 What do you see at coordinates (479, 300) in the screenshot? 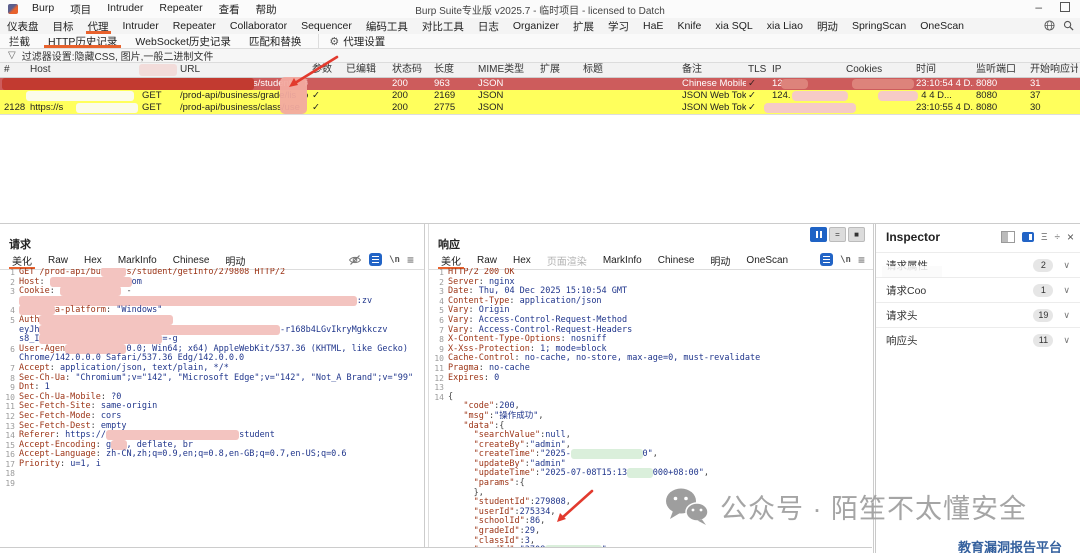
I see `code-text: Content-Type` at bounding box center [479, 300].